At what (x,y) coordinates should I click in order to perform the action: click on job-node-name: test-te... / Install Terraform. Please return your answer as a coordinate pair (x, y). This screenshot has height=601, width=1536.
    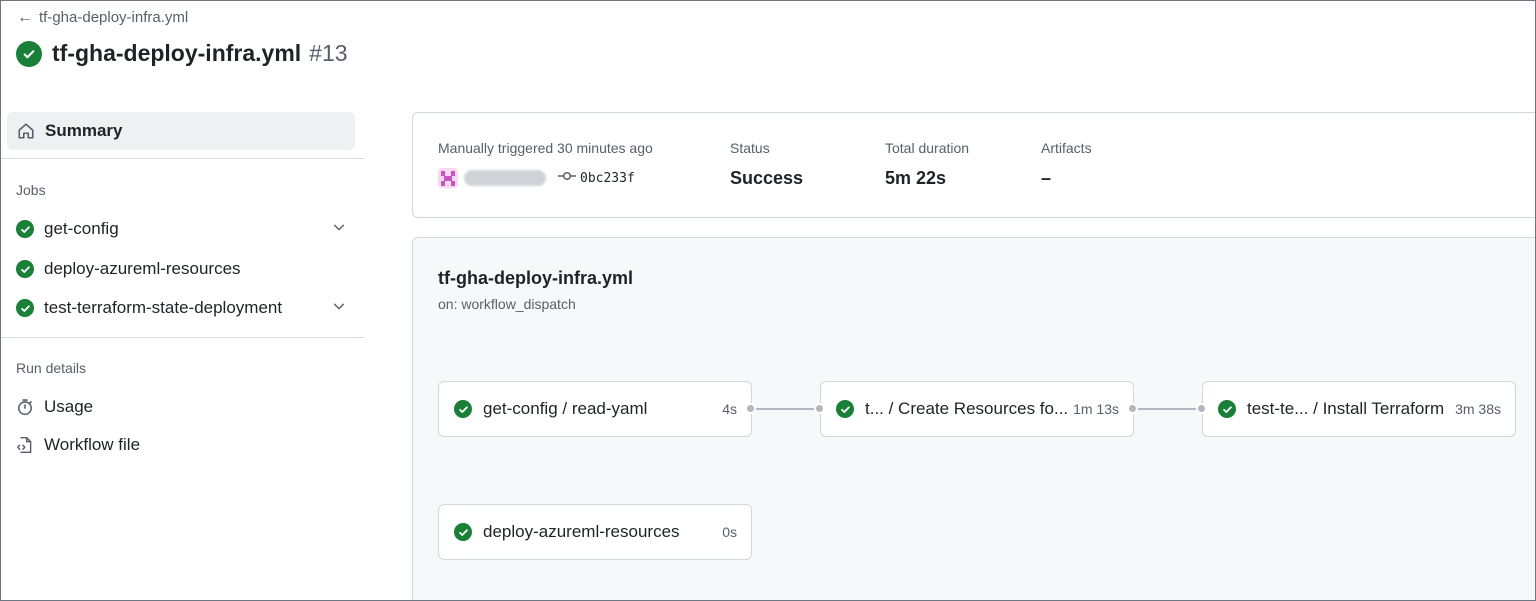
    Looking at the image, I should click on (1346, 408).